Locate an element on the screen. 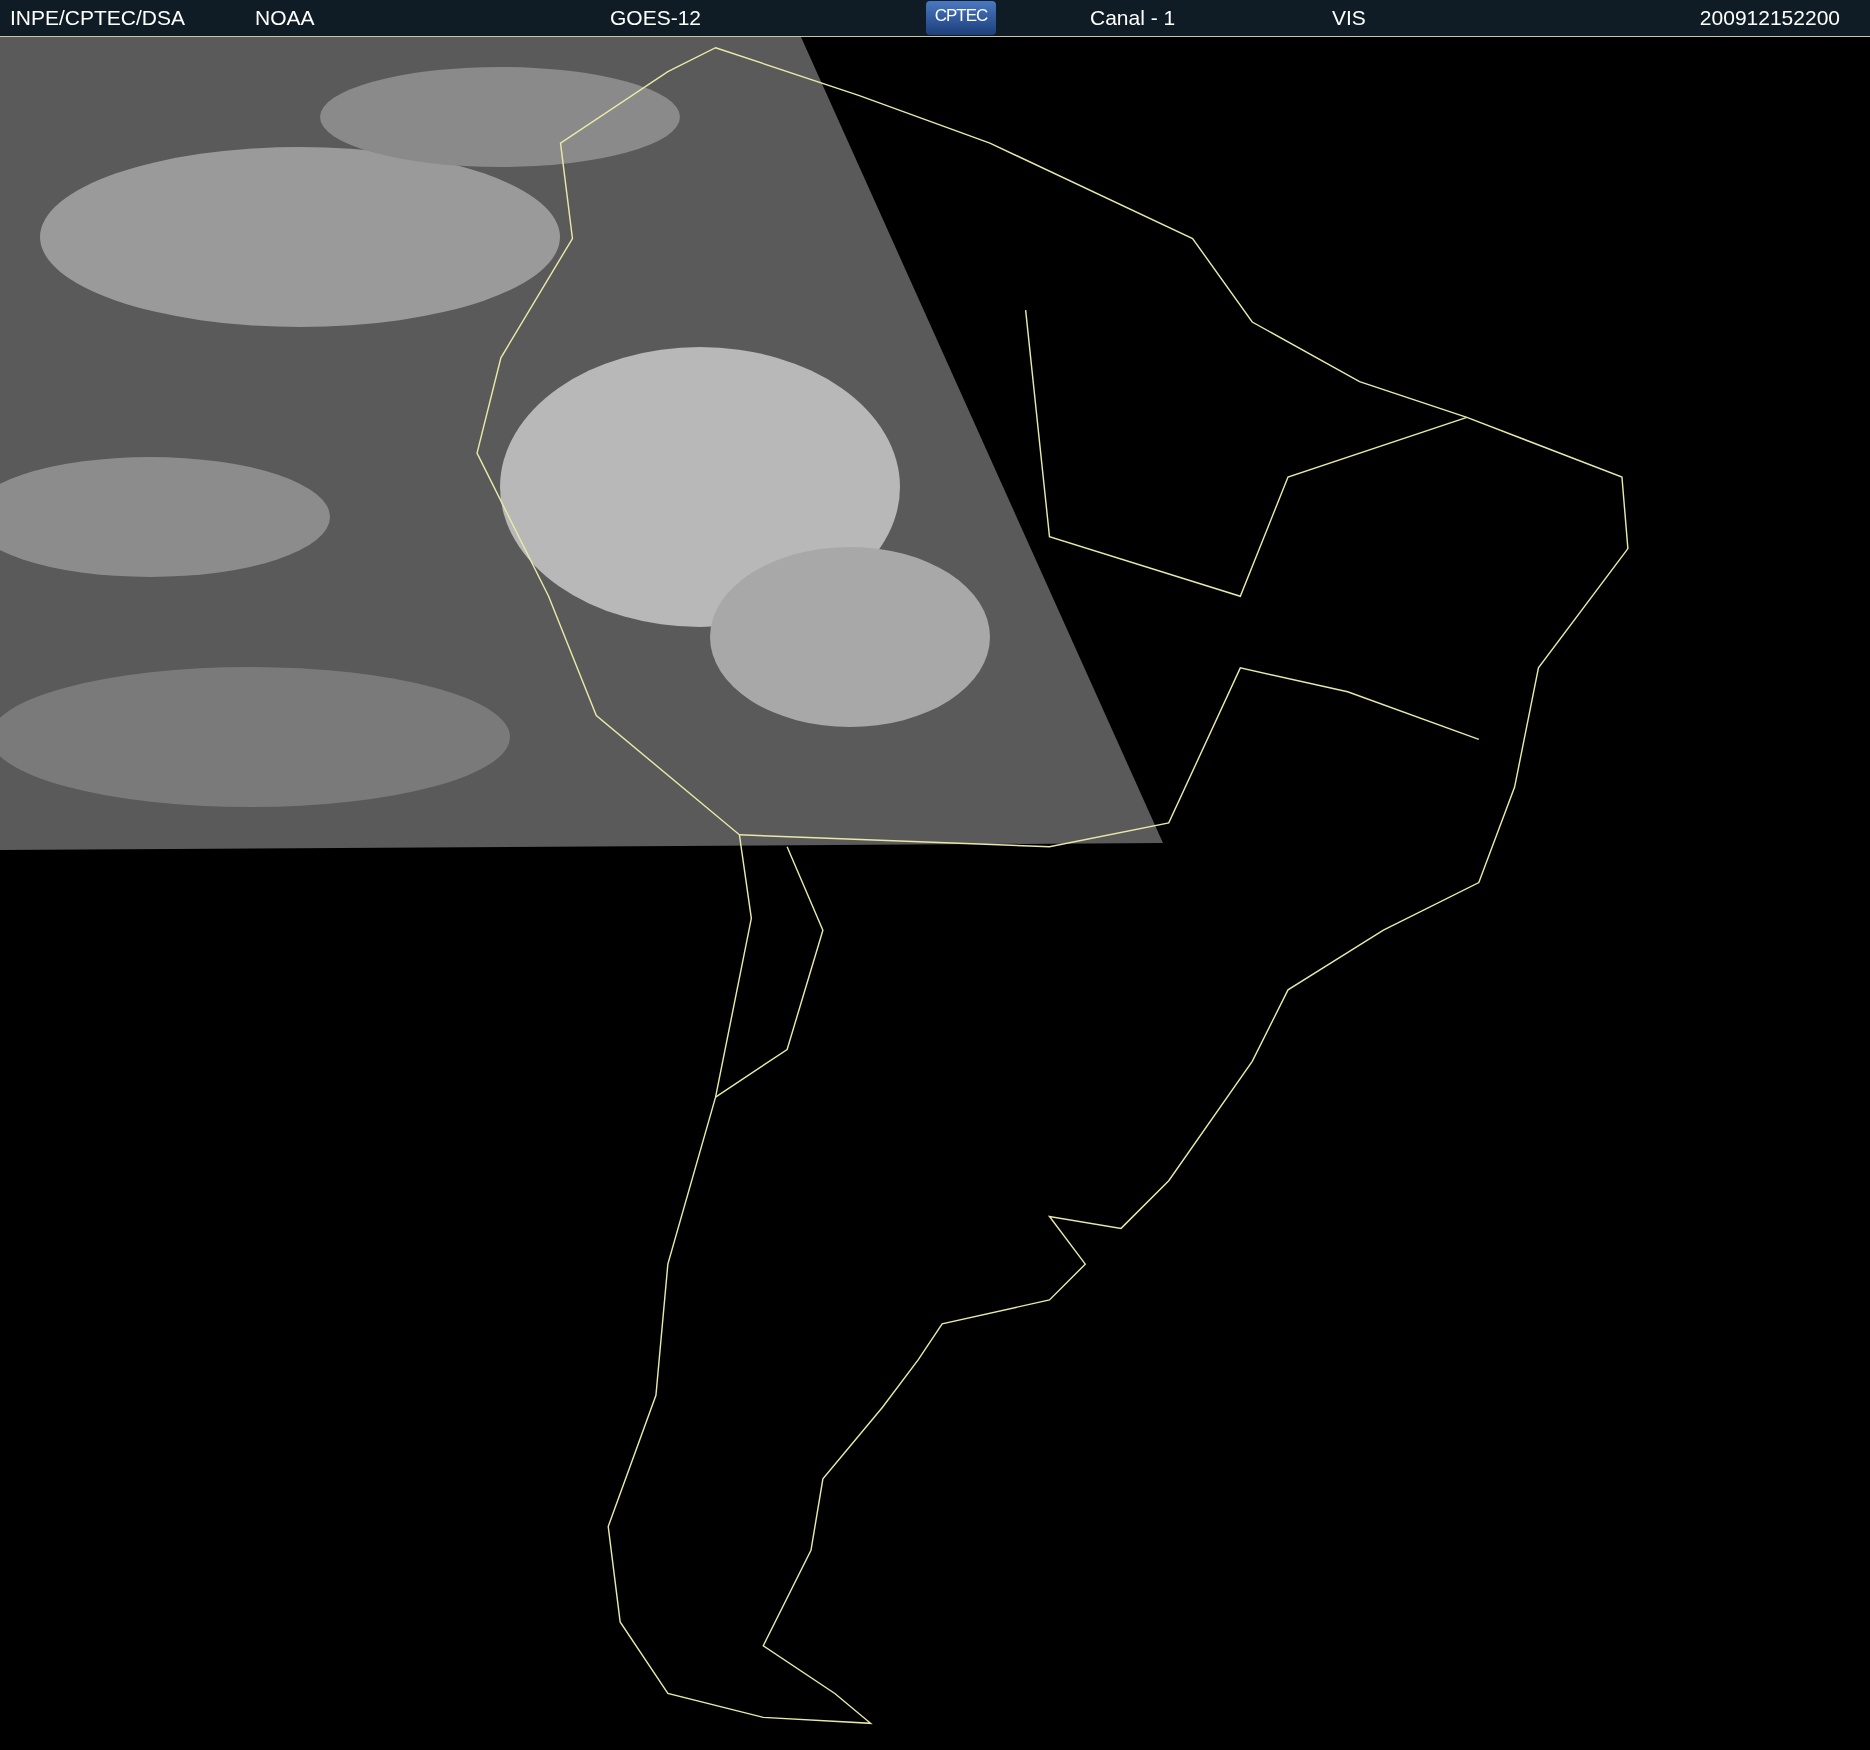 Image resolution: width=1870 pixels, height=1750 pixels. band-label: VIS is located at coordinates (1349, 18).